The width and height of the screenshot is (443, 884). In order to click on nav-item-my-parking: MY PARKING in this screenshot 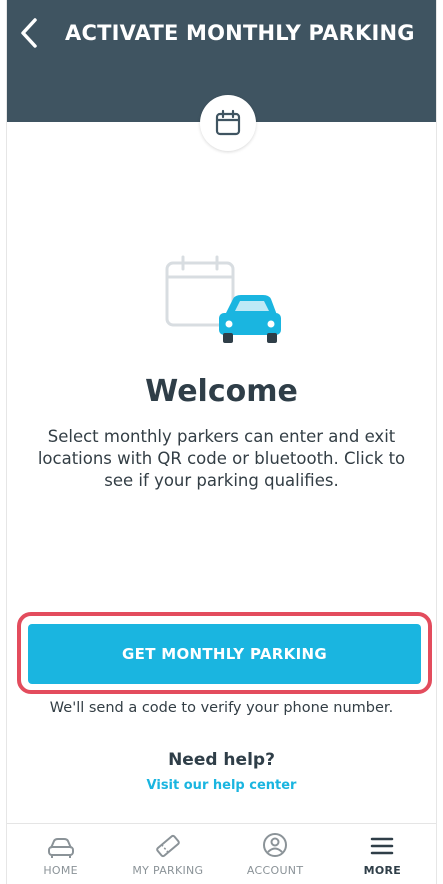, I will do `click(167, 854)`.